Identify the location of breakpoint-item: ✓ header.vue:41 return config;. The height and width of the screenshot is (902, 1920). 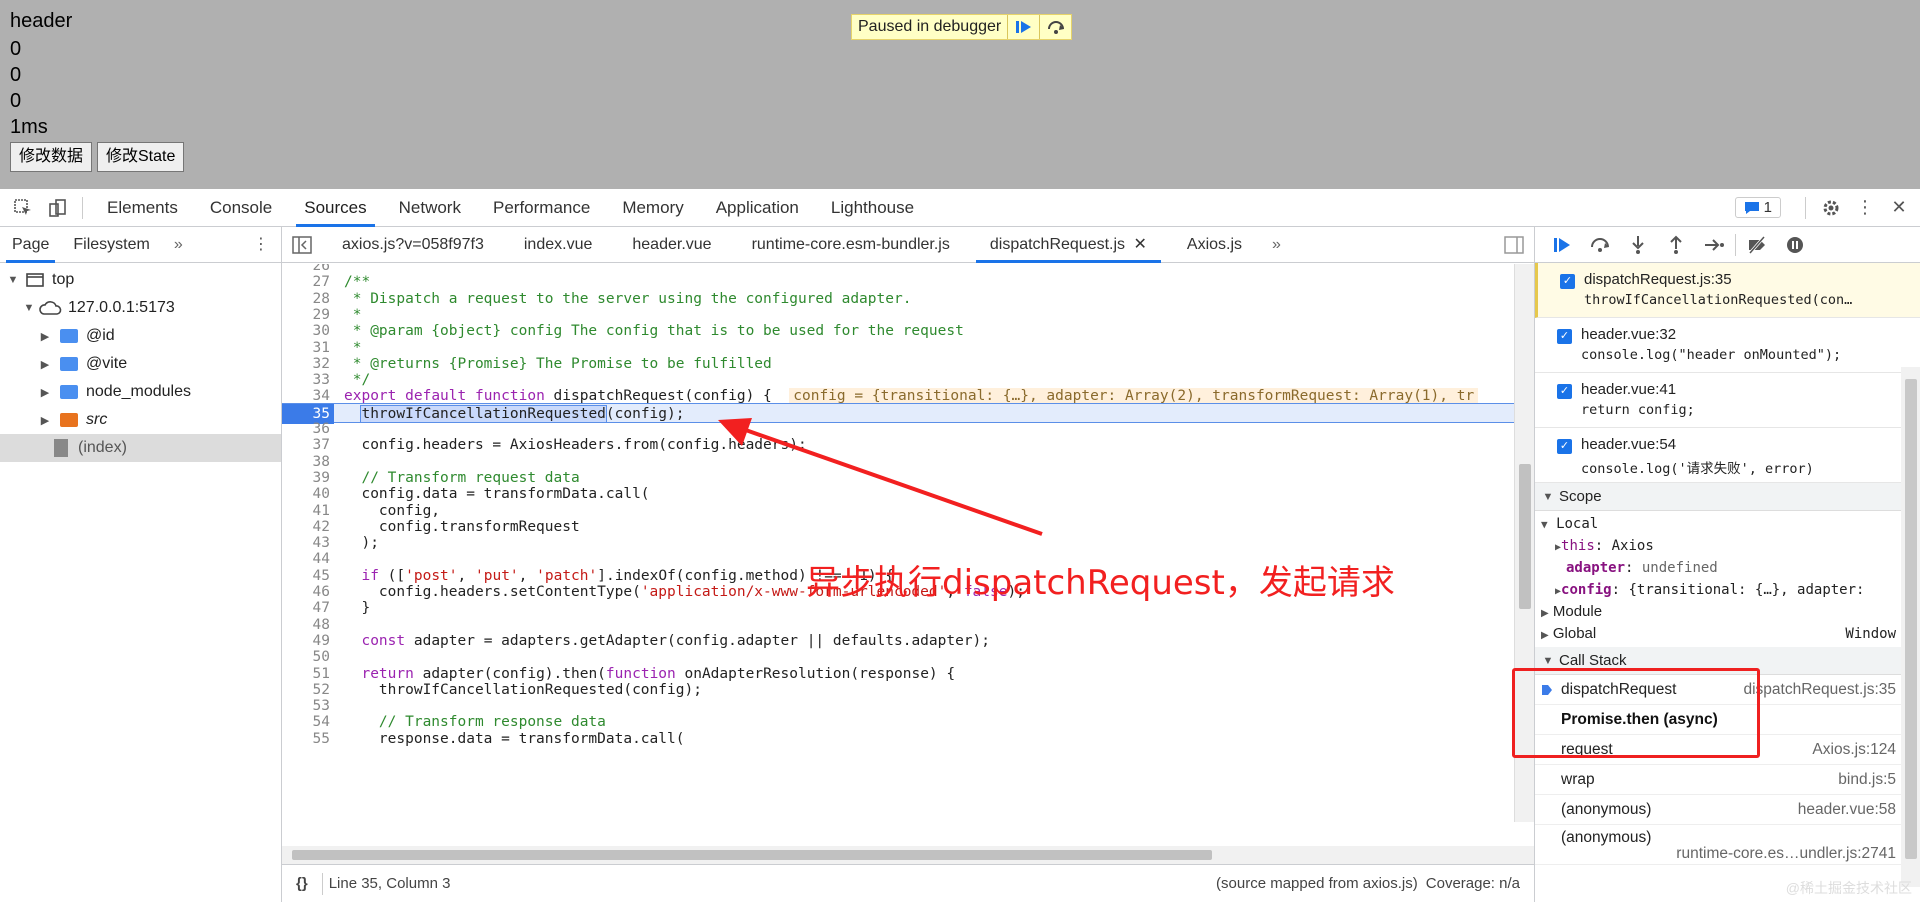
(1727, 400).